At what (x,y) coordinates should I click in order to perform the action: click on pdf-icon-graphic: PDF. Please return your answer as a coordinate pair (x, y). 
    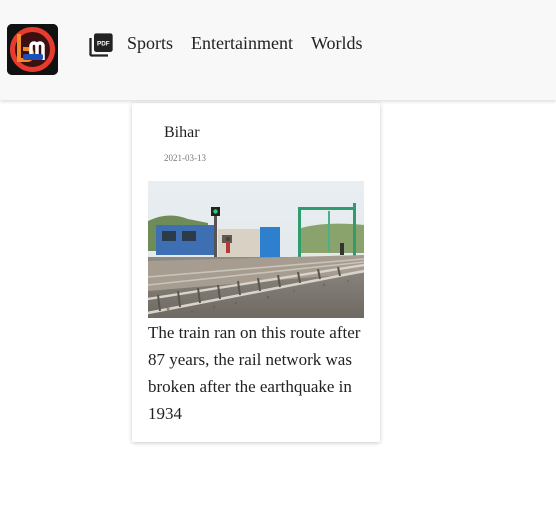
    Looking at the image, I should click on (101, 45).